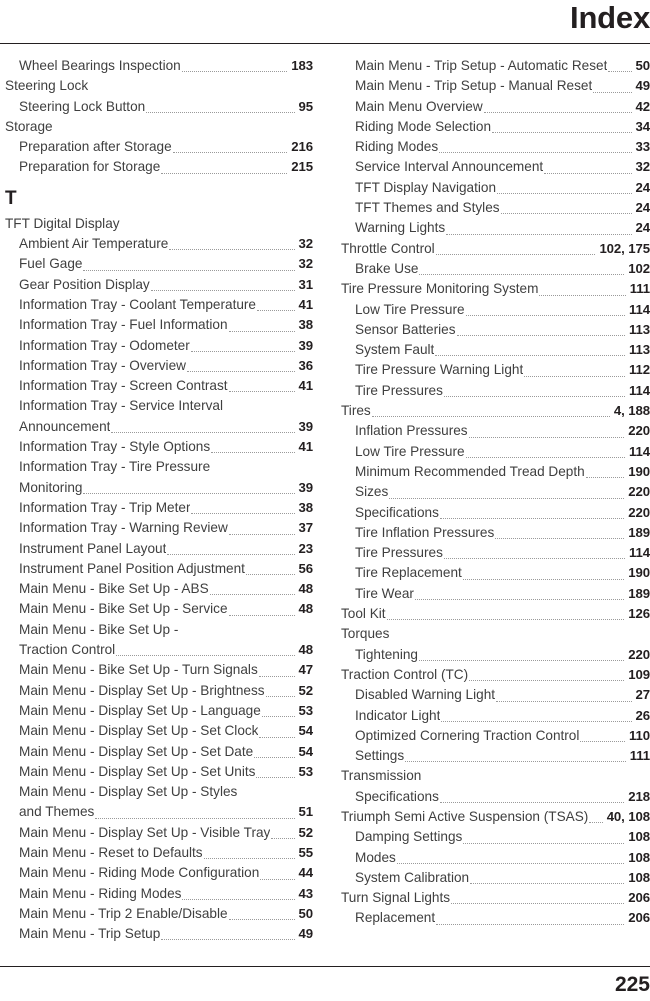  I want to click on index-entry: Information Tray - Overview 36, so click(159, 366).